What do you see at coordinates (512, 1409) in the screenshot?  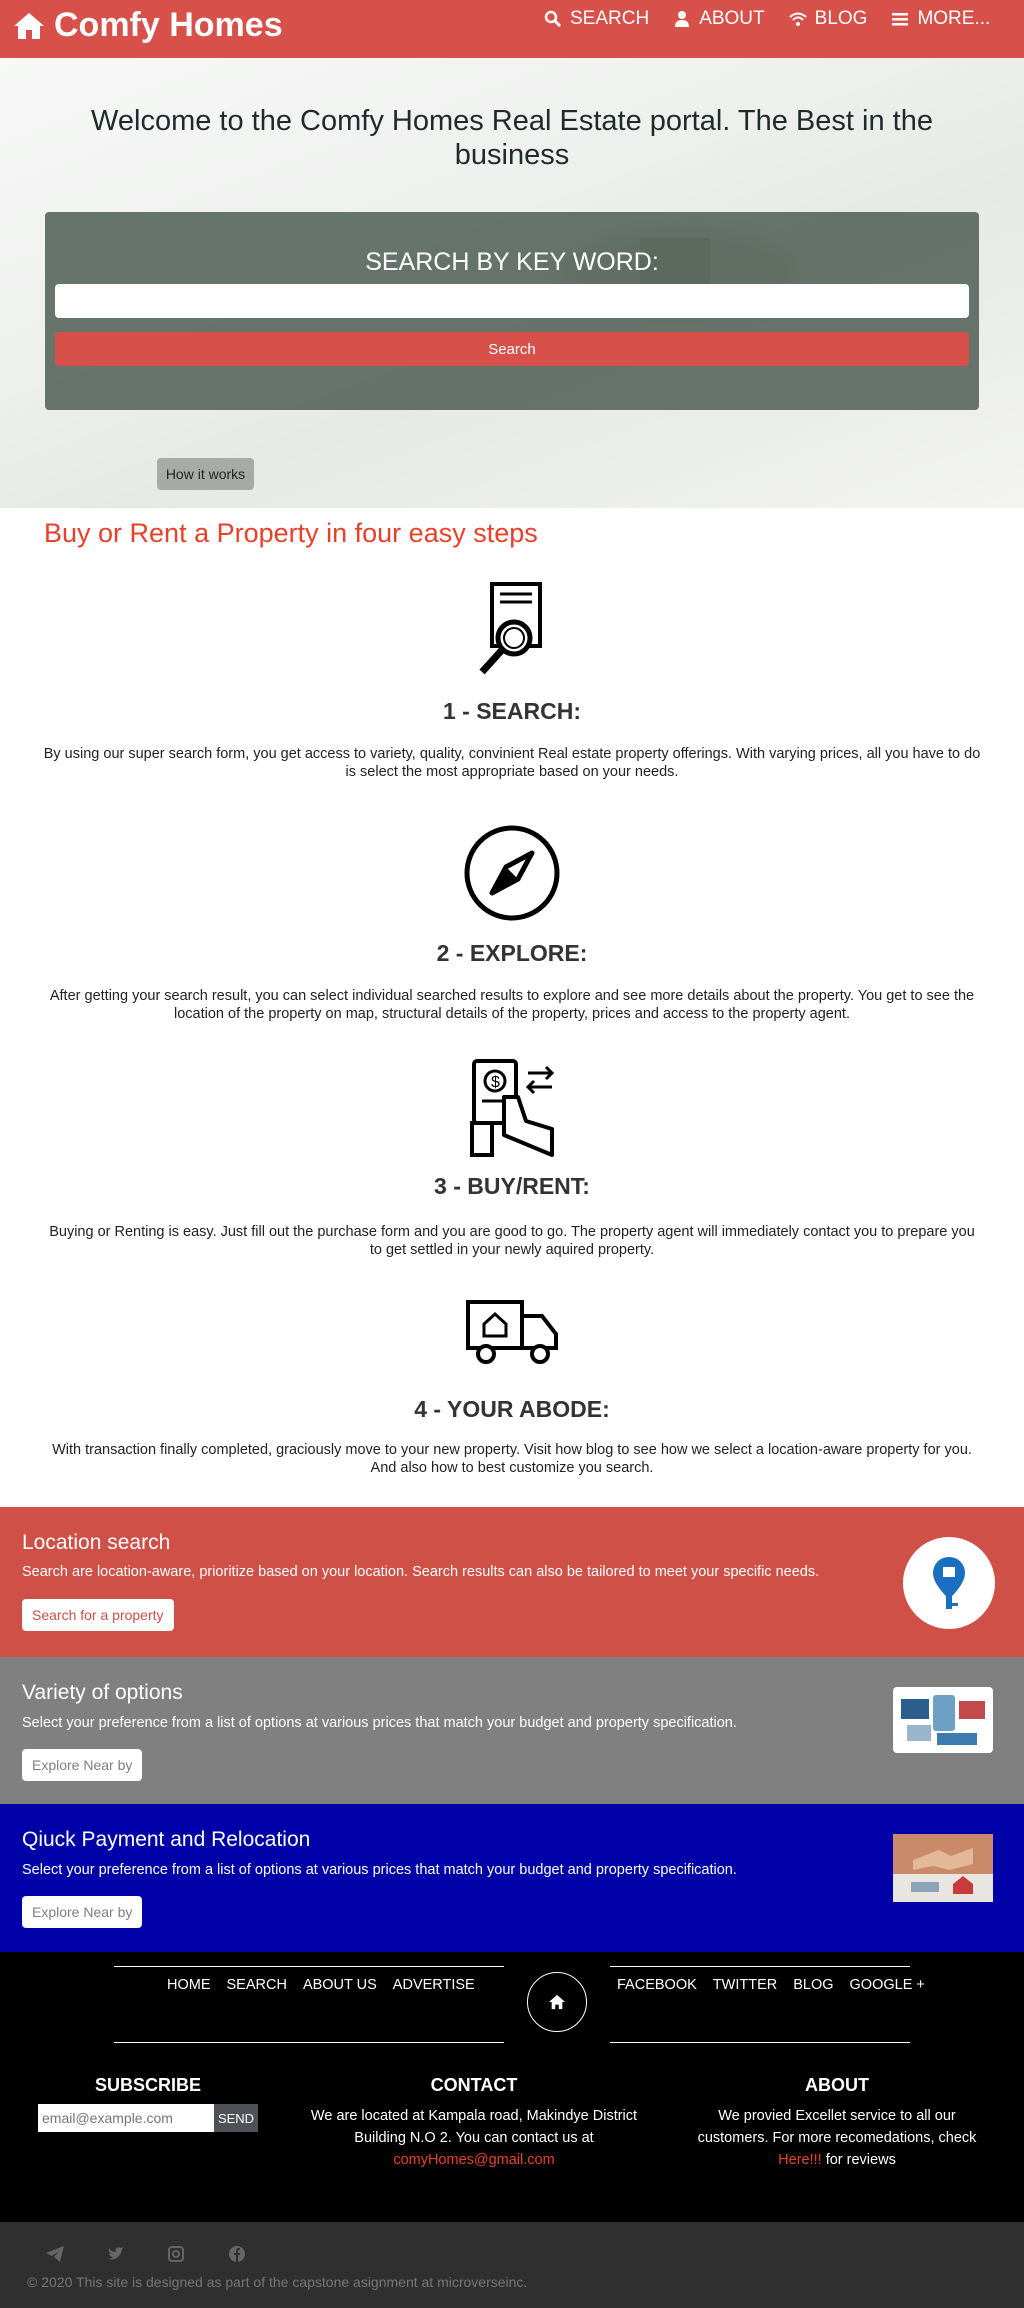 I see `step-title-abode: 4 - YOUR ABODE:` at bounding box center [512, 1409].